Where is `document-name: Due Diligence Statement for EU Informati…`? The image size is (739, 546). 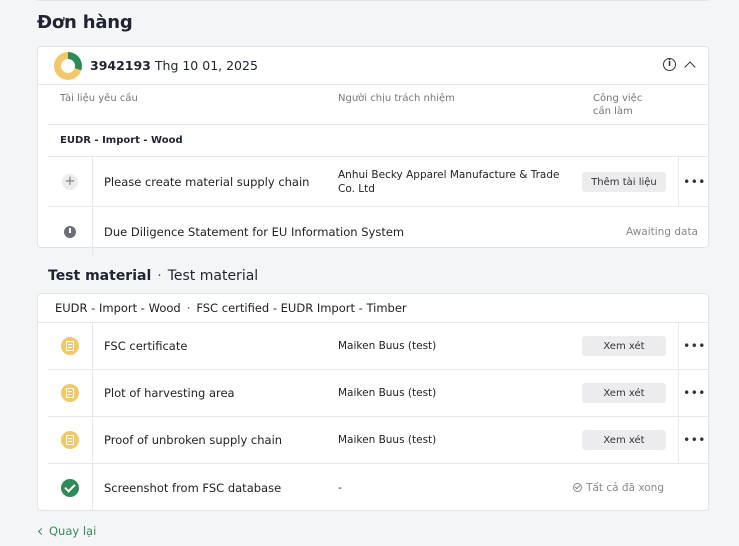
document-name: Due Diligence Statement for EU Informati… is located at coordinates (254, 232).